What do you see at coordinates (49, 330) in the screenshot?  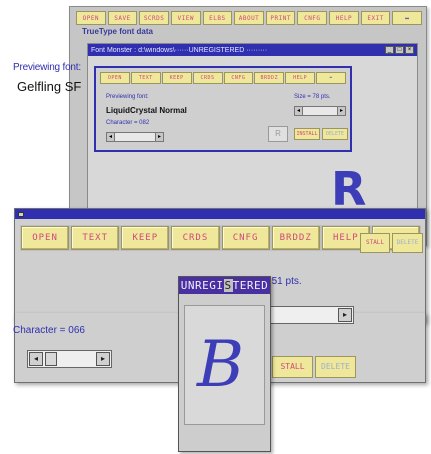 I see `character-label: Character = 066` at bounding box center [49, 330].